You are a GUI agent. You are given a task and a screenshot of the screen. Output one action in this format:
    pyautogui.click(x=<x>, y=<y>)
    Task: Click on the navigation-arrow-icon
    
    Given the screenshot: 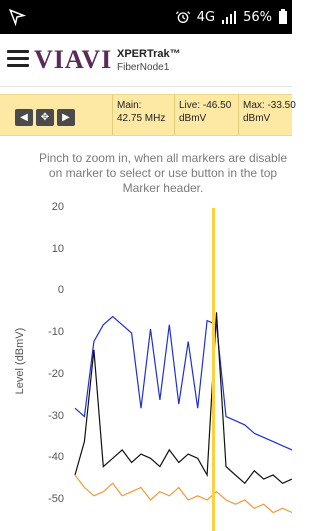 What is the action you would take?
    pyautogui.click(x=17, y=17)
    